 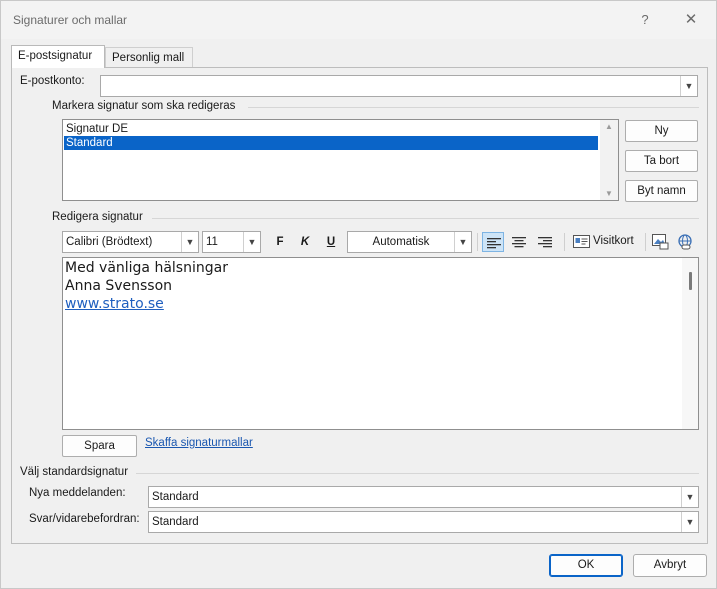 What do you see at coordinates (691, 20) in the screenshot?
I see `close-button: ✕` at bounding box center [691, 20].